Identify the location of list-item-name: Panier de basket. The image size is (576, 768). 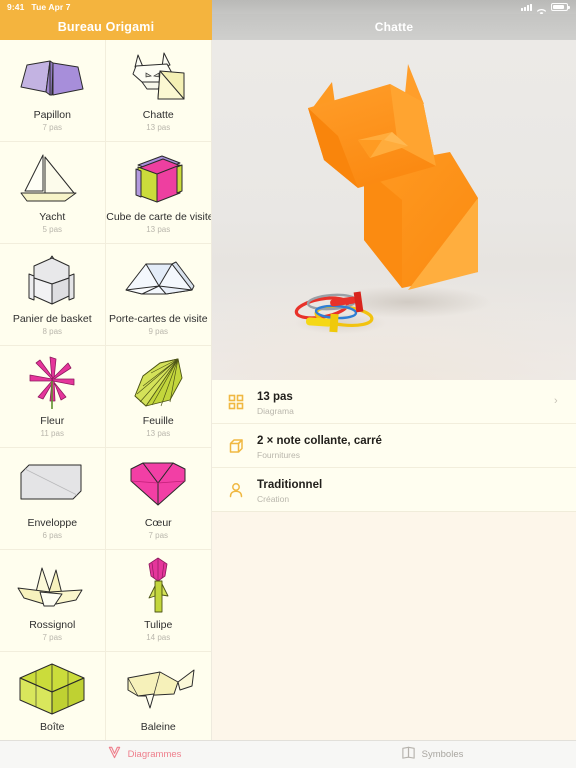
(52, 319).